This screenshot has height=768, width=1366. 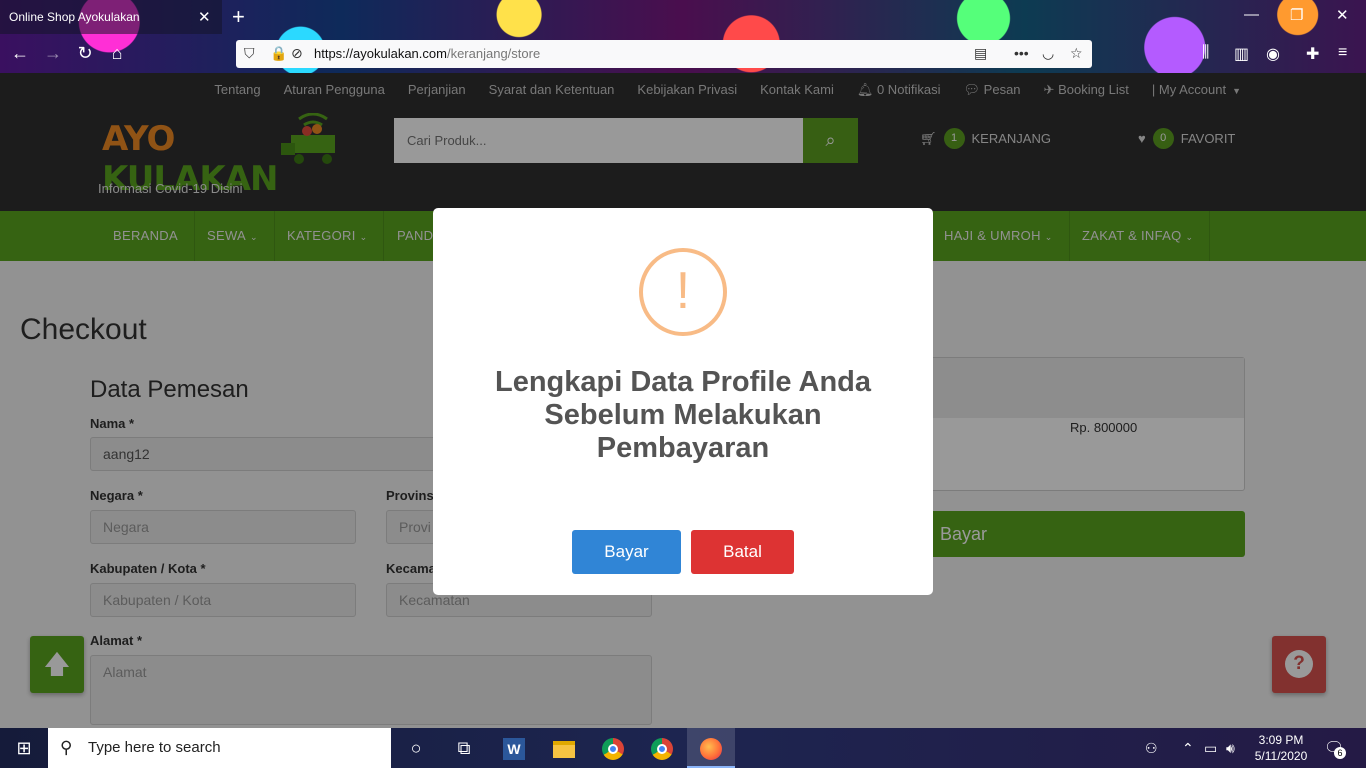 I want to click on search-icon: ⚲, so click(x=66, y=747).